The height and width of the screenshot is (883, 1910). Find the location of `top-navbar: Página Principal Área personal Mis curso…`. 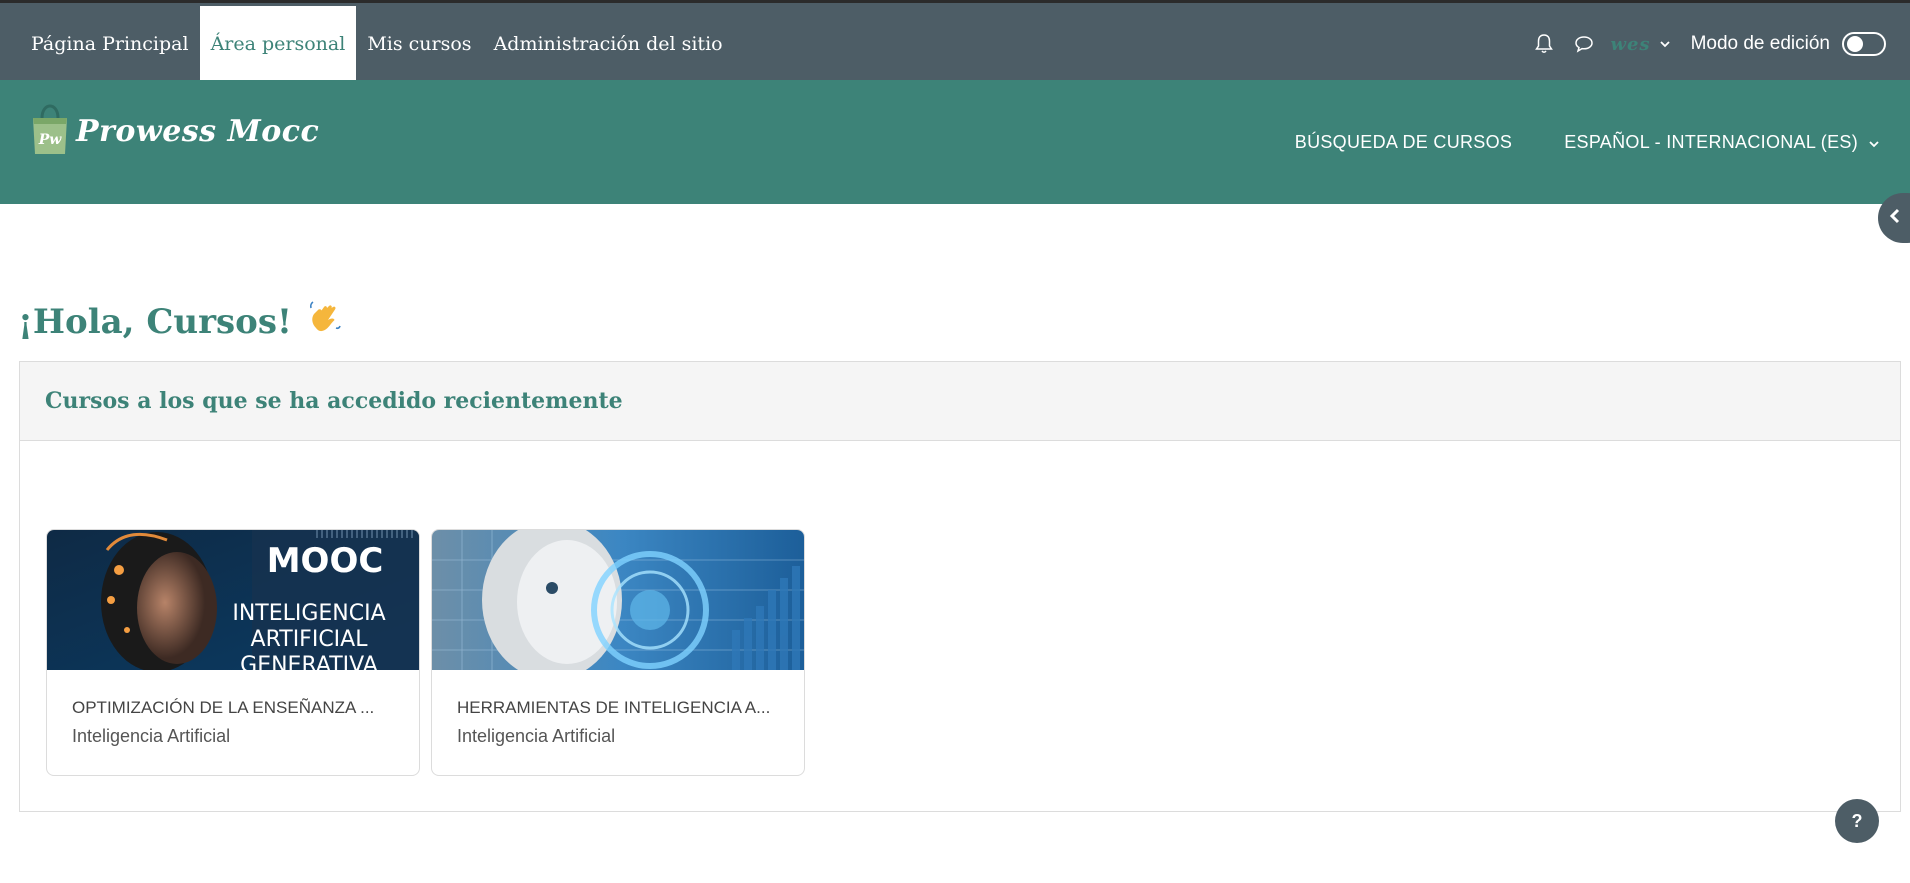

top-navbar: Página Principal Área personal Mis curso… is located at coordinates (955, 41).